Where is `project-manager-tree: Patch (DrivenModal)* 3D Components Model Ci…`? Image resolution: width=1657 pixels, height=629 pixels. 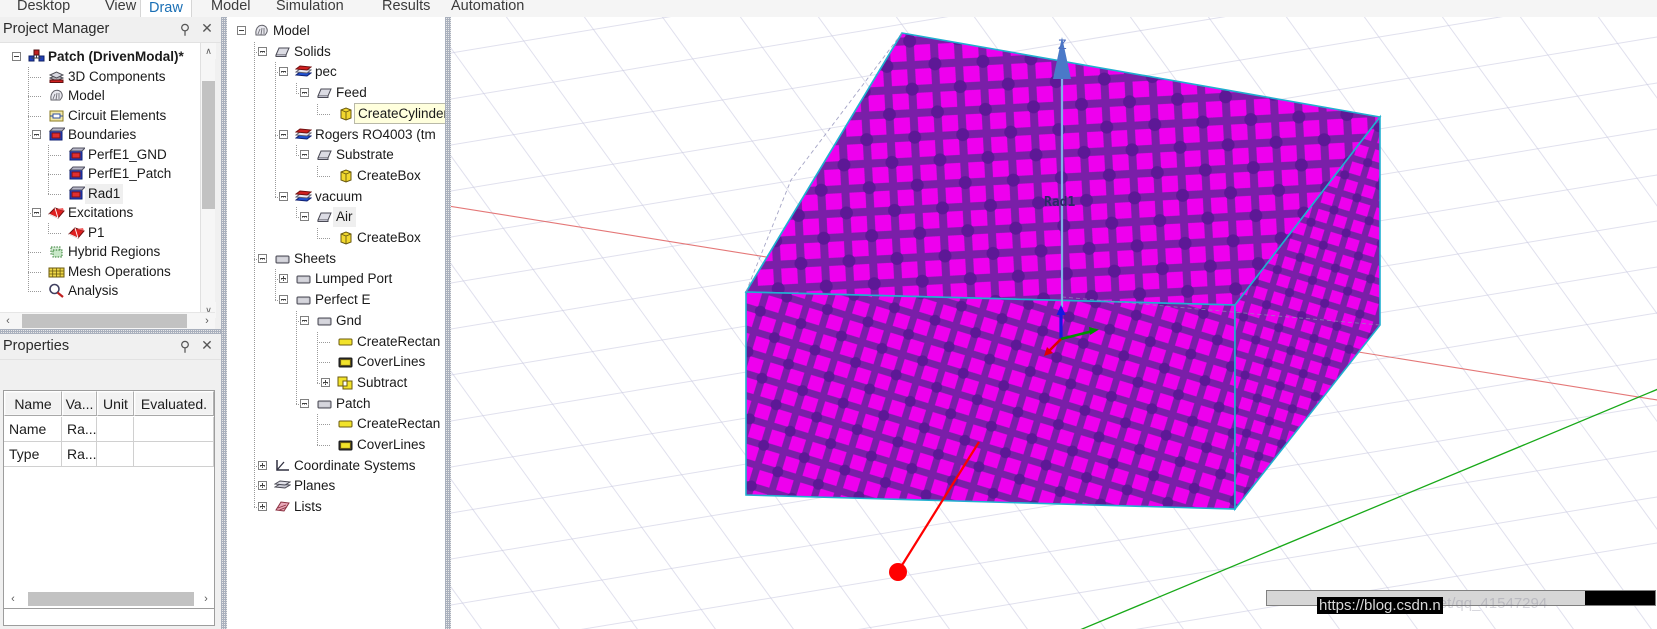
project-manager-tree: Patch (DrivenModal)* 3D Components Model Ci… is located at coordinates (103, 180).